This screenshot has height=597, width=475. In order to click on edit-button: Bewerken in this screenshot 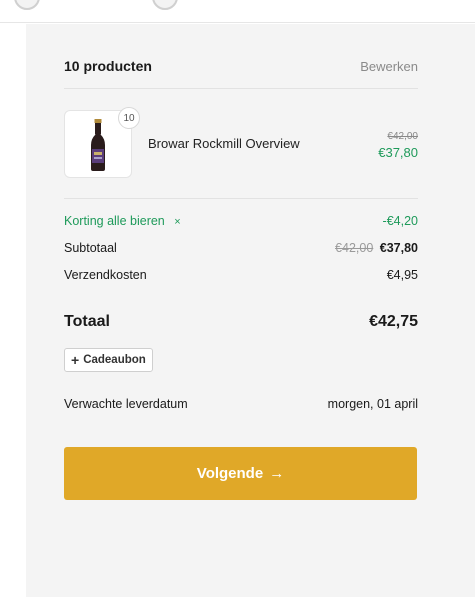, I will do `click(389, 66)`.